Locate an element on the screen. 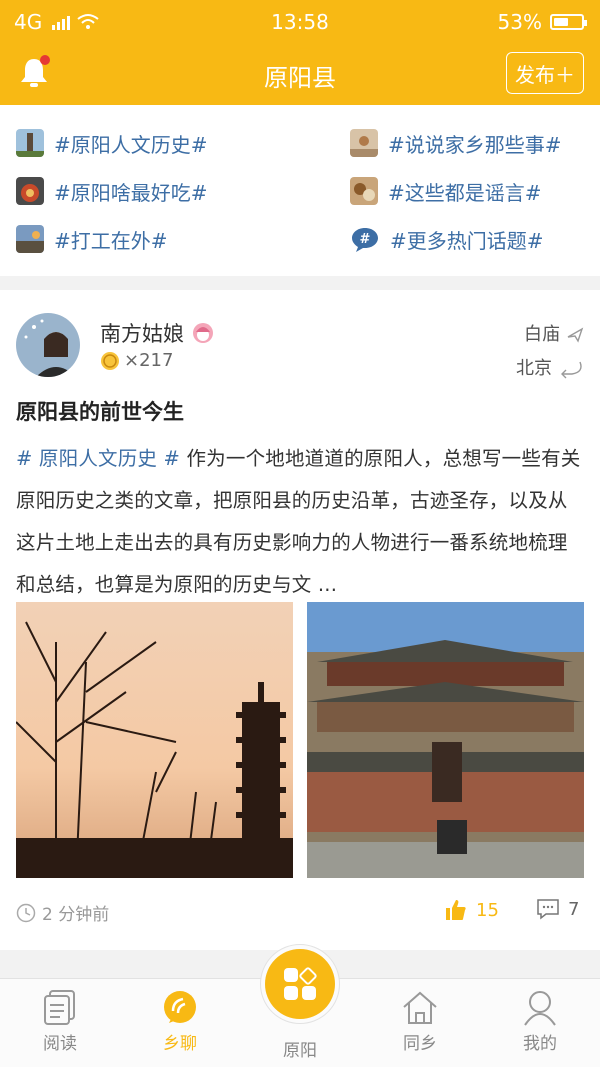  post-time-row: 2 分钟前 is located at coordinates (62, 912).